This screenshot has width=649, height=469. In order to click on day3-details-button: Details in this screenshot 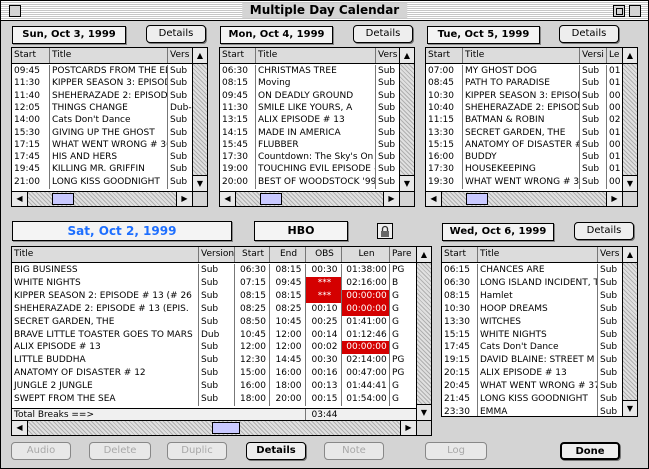, I will do `click(589, 34)`.